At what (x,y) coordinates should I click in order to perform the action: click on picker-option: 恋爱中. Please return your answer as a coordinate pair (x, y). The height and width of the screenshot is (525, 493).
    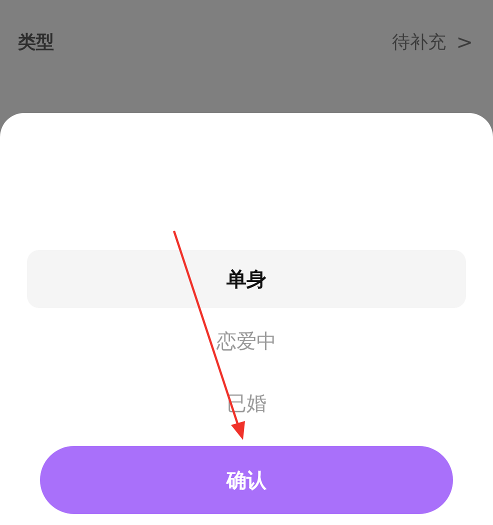
    Looking at the image, I should click on (246, 341).